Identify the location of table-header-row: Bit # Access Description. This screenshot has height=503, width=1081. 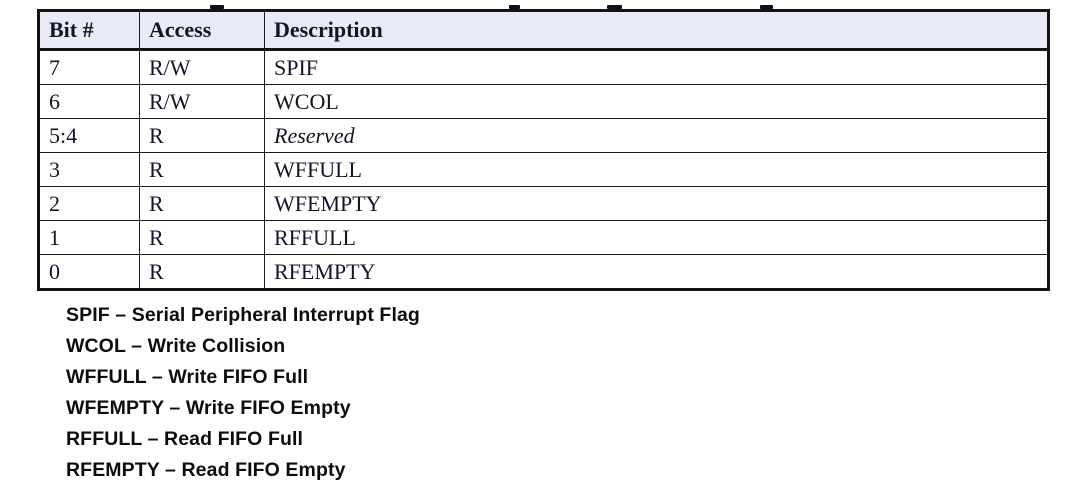
(543, 30).